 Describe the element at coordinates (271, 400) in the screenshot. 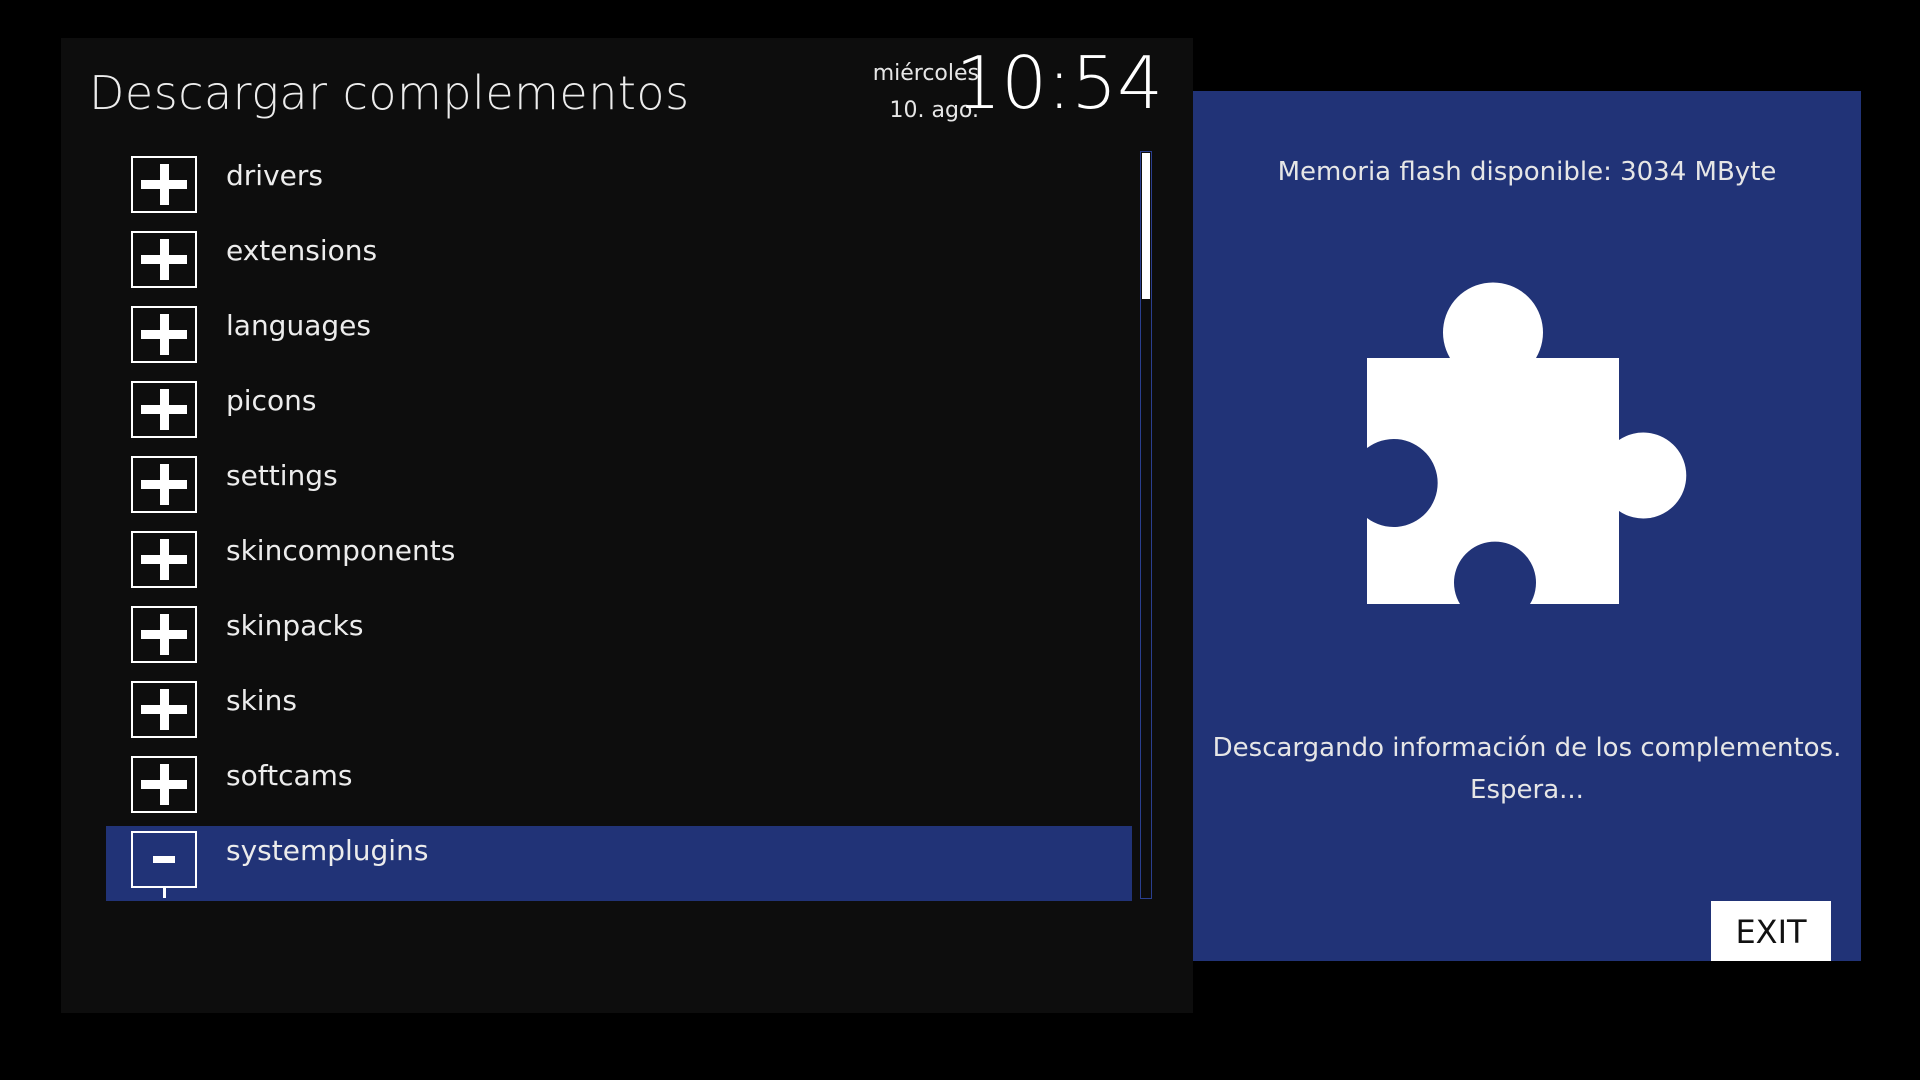

I see `list-item-label: picons` at that location.